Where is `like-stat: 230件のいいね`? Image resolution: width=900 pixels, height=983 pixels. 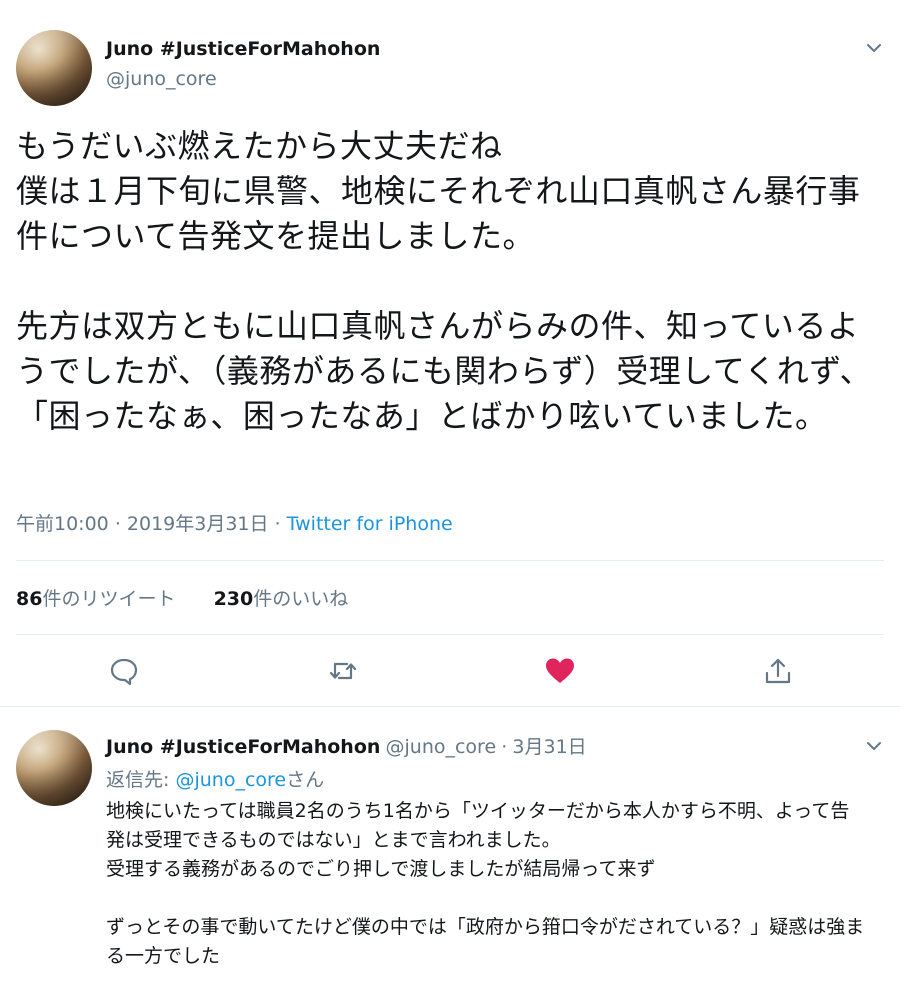
like-stat: 230件のいいね is located at coordinates (281, 599).